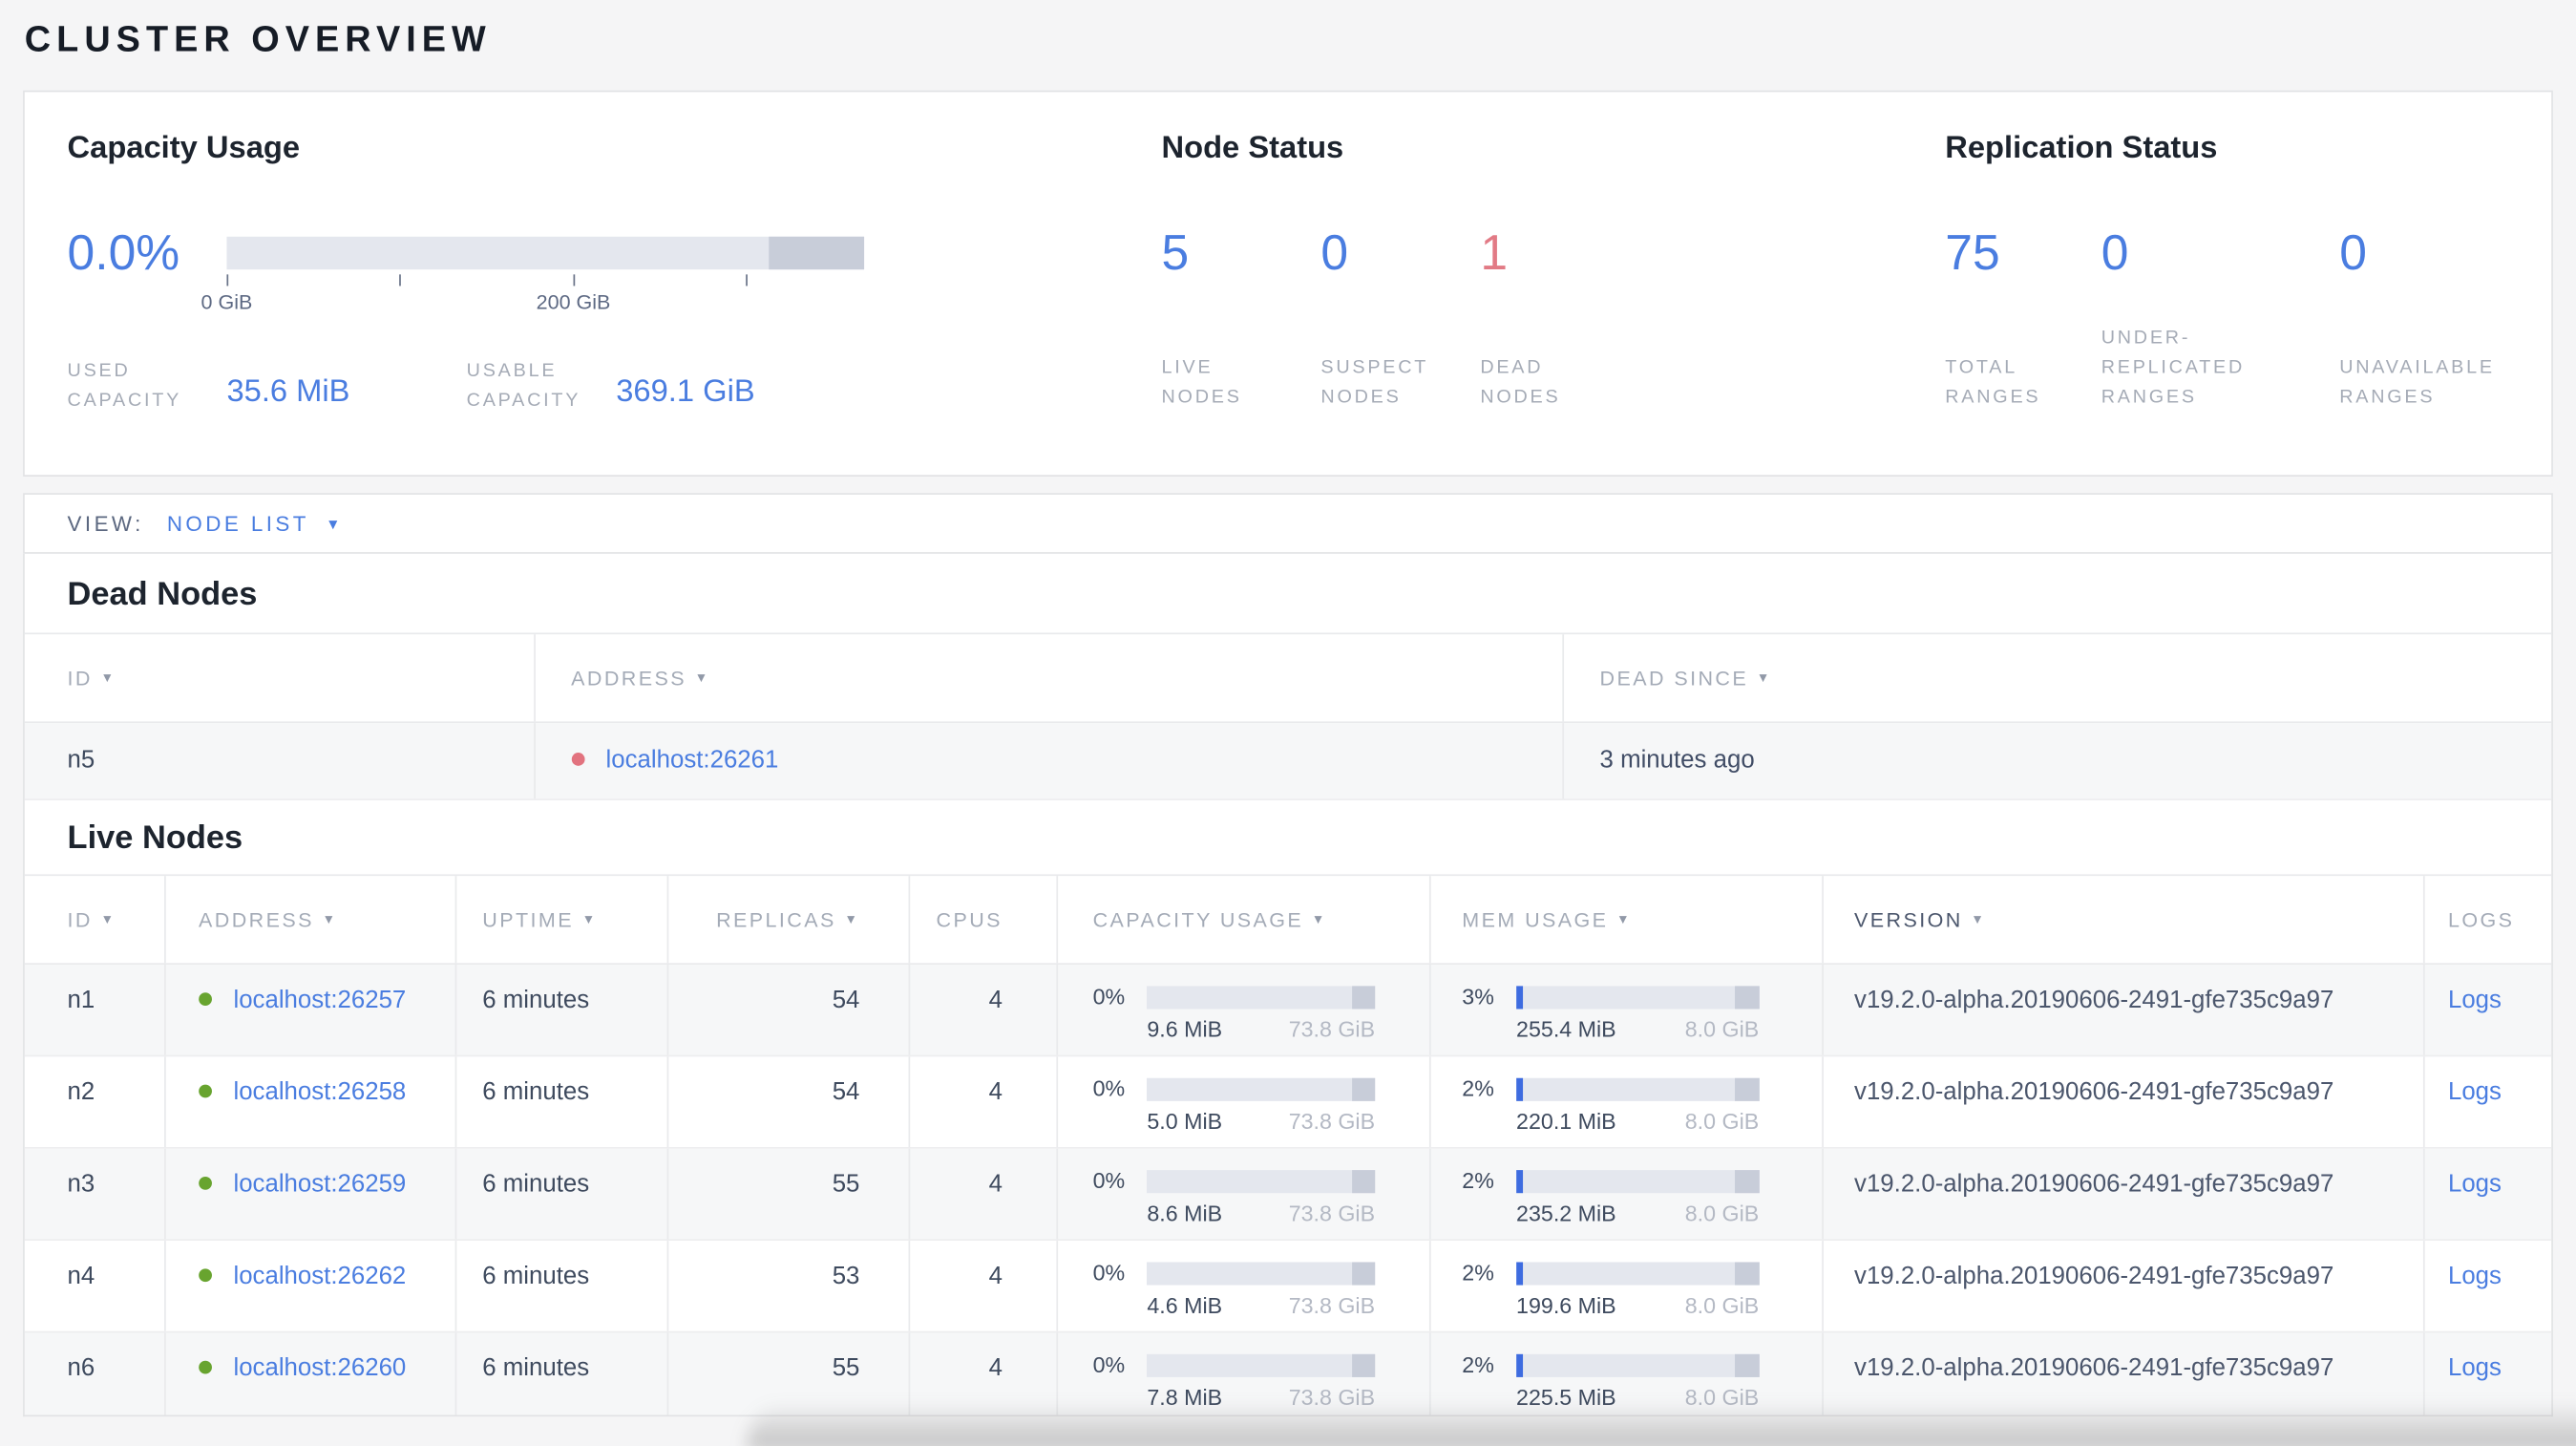  I want to click on usable-capacity-label: USABLE CAPACITY, so click(523, 386).